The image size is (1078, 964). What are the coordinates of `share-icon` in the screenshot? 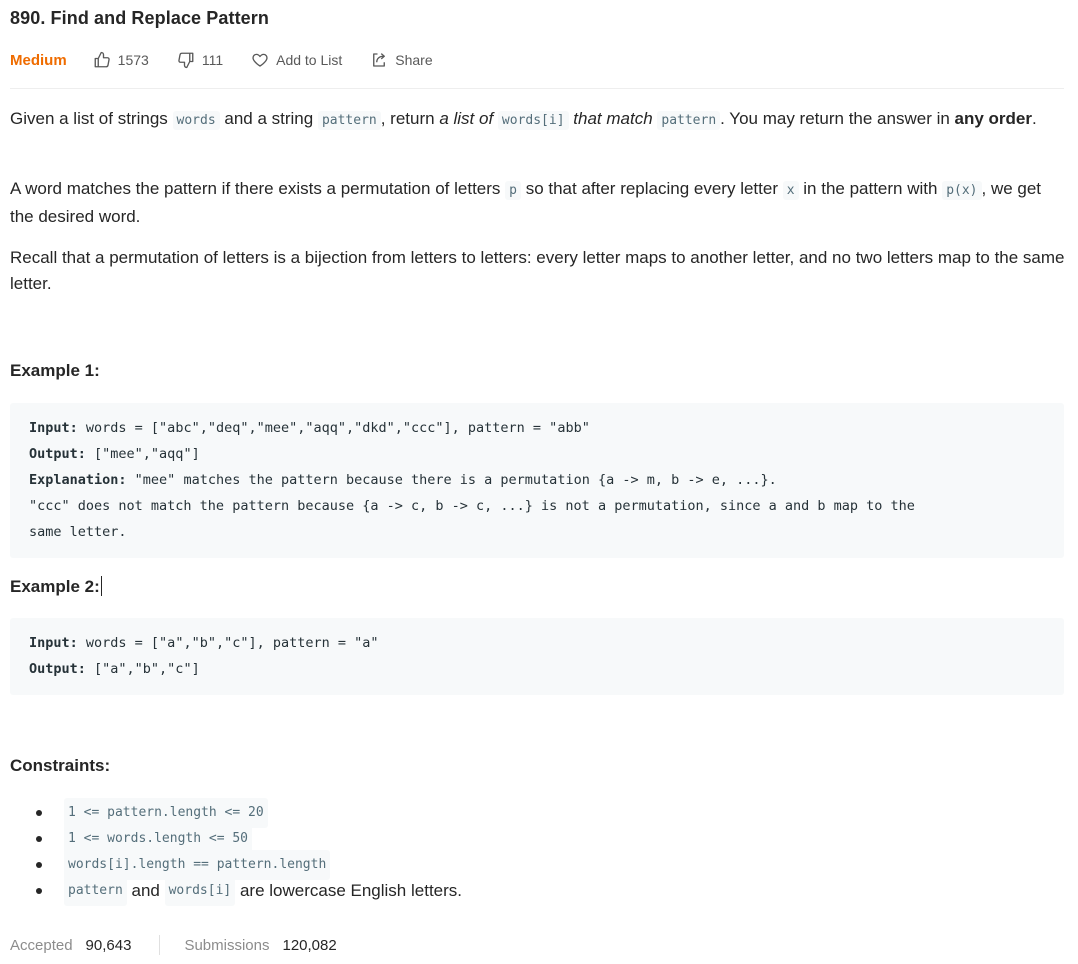 It's located at (379, 60).